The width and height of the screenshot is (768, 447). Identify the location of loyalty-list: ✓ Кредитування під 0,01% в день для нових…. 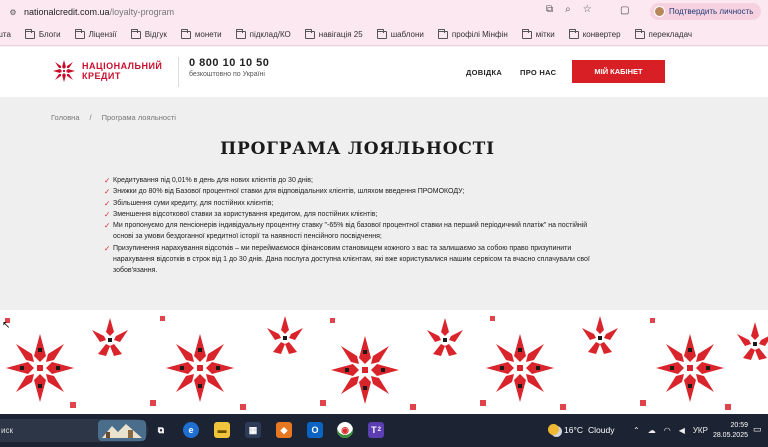
(354, 226).